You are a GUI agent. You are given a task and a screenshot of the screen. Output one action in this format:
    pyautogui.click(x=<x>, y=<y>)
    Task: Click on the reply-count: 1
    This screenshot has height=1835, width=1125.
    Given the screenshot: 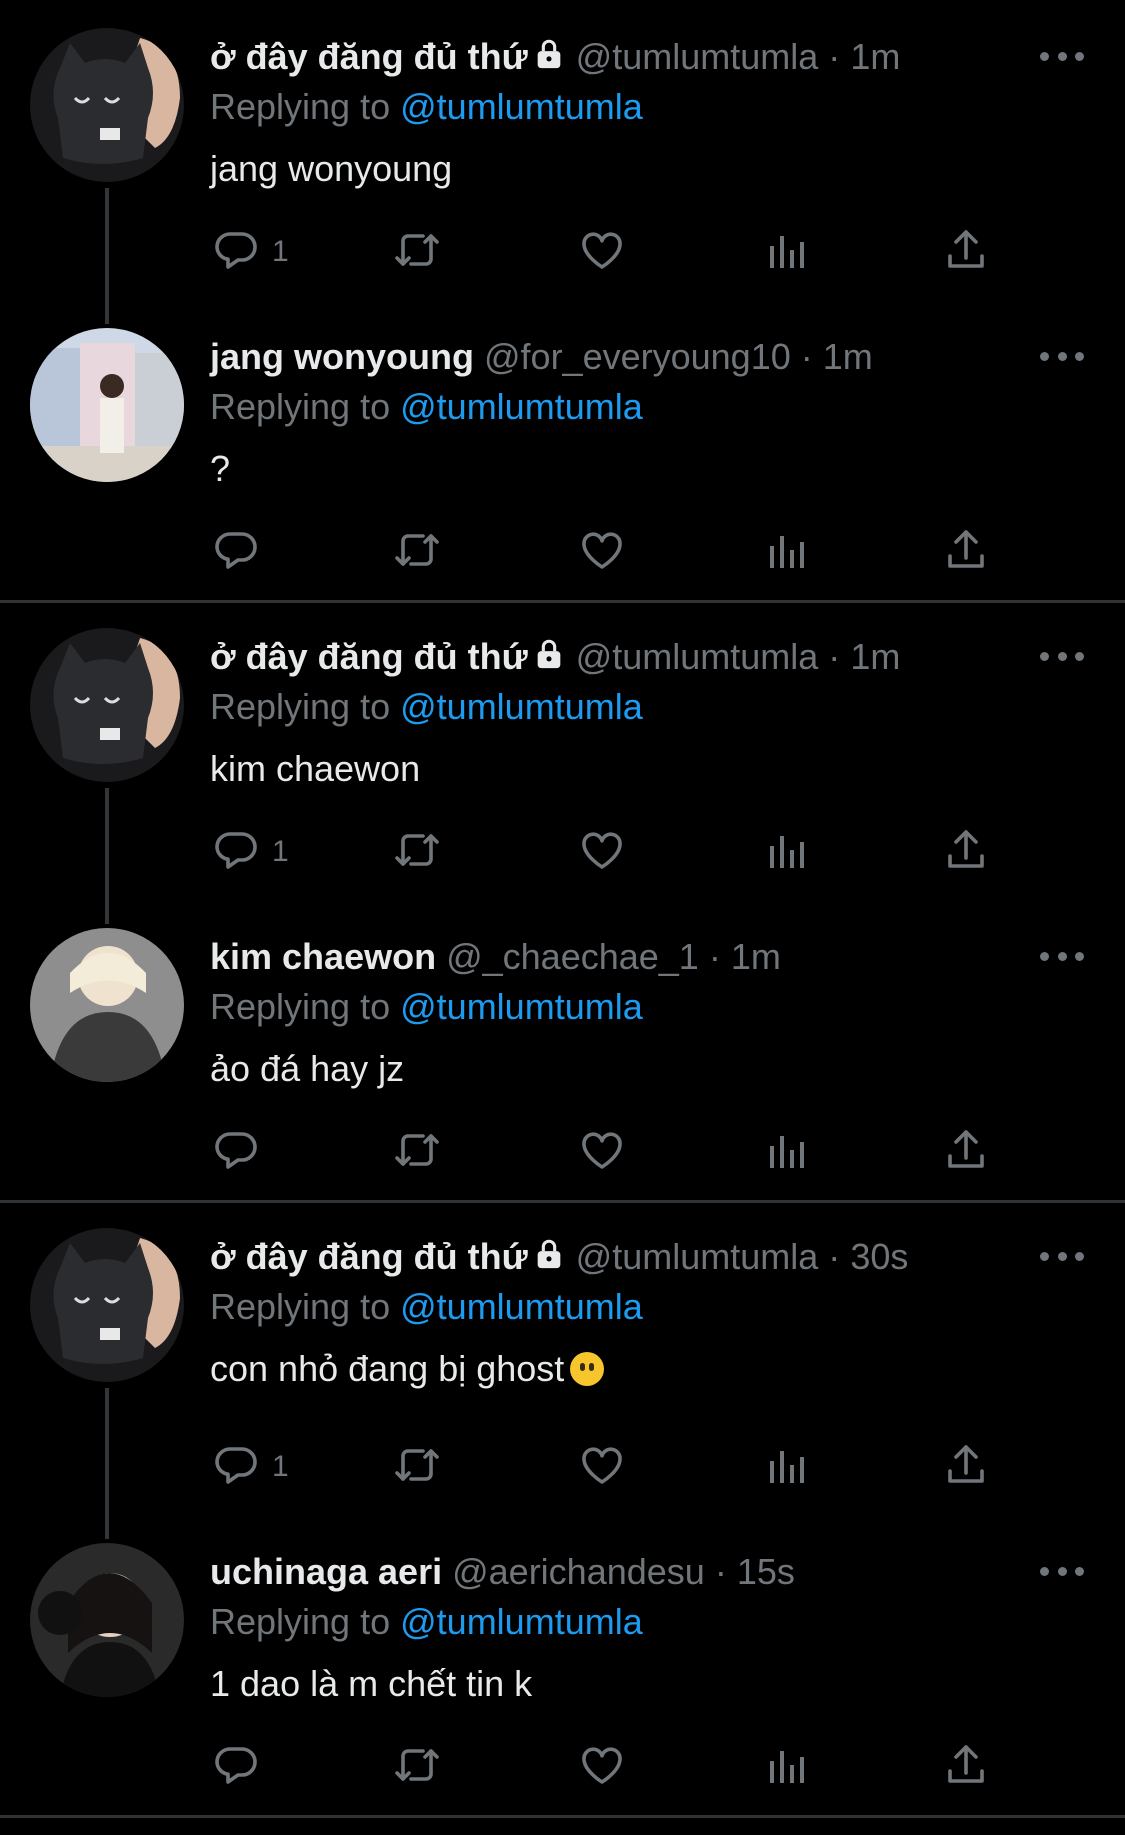 What is the action you would take?
    pyautogui.click(x=280, y=251)
    